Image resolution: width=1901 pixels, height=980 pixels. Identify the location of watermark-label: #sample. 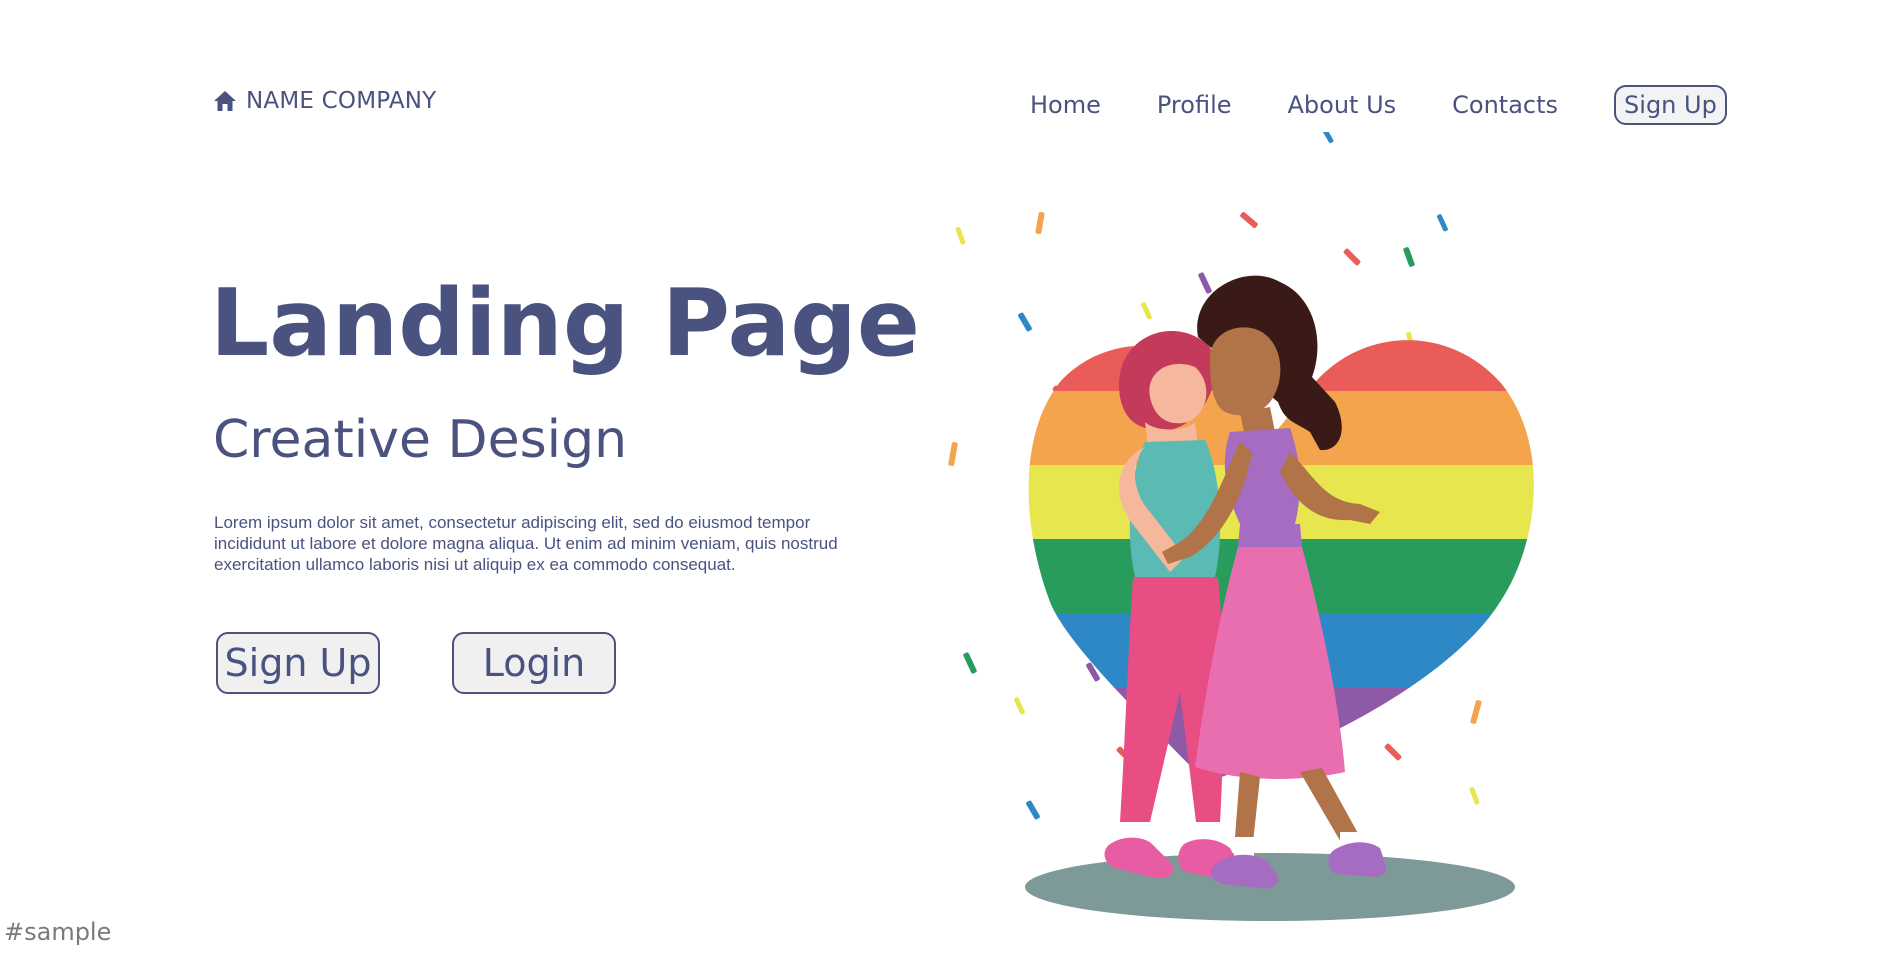
(58, 932).